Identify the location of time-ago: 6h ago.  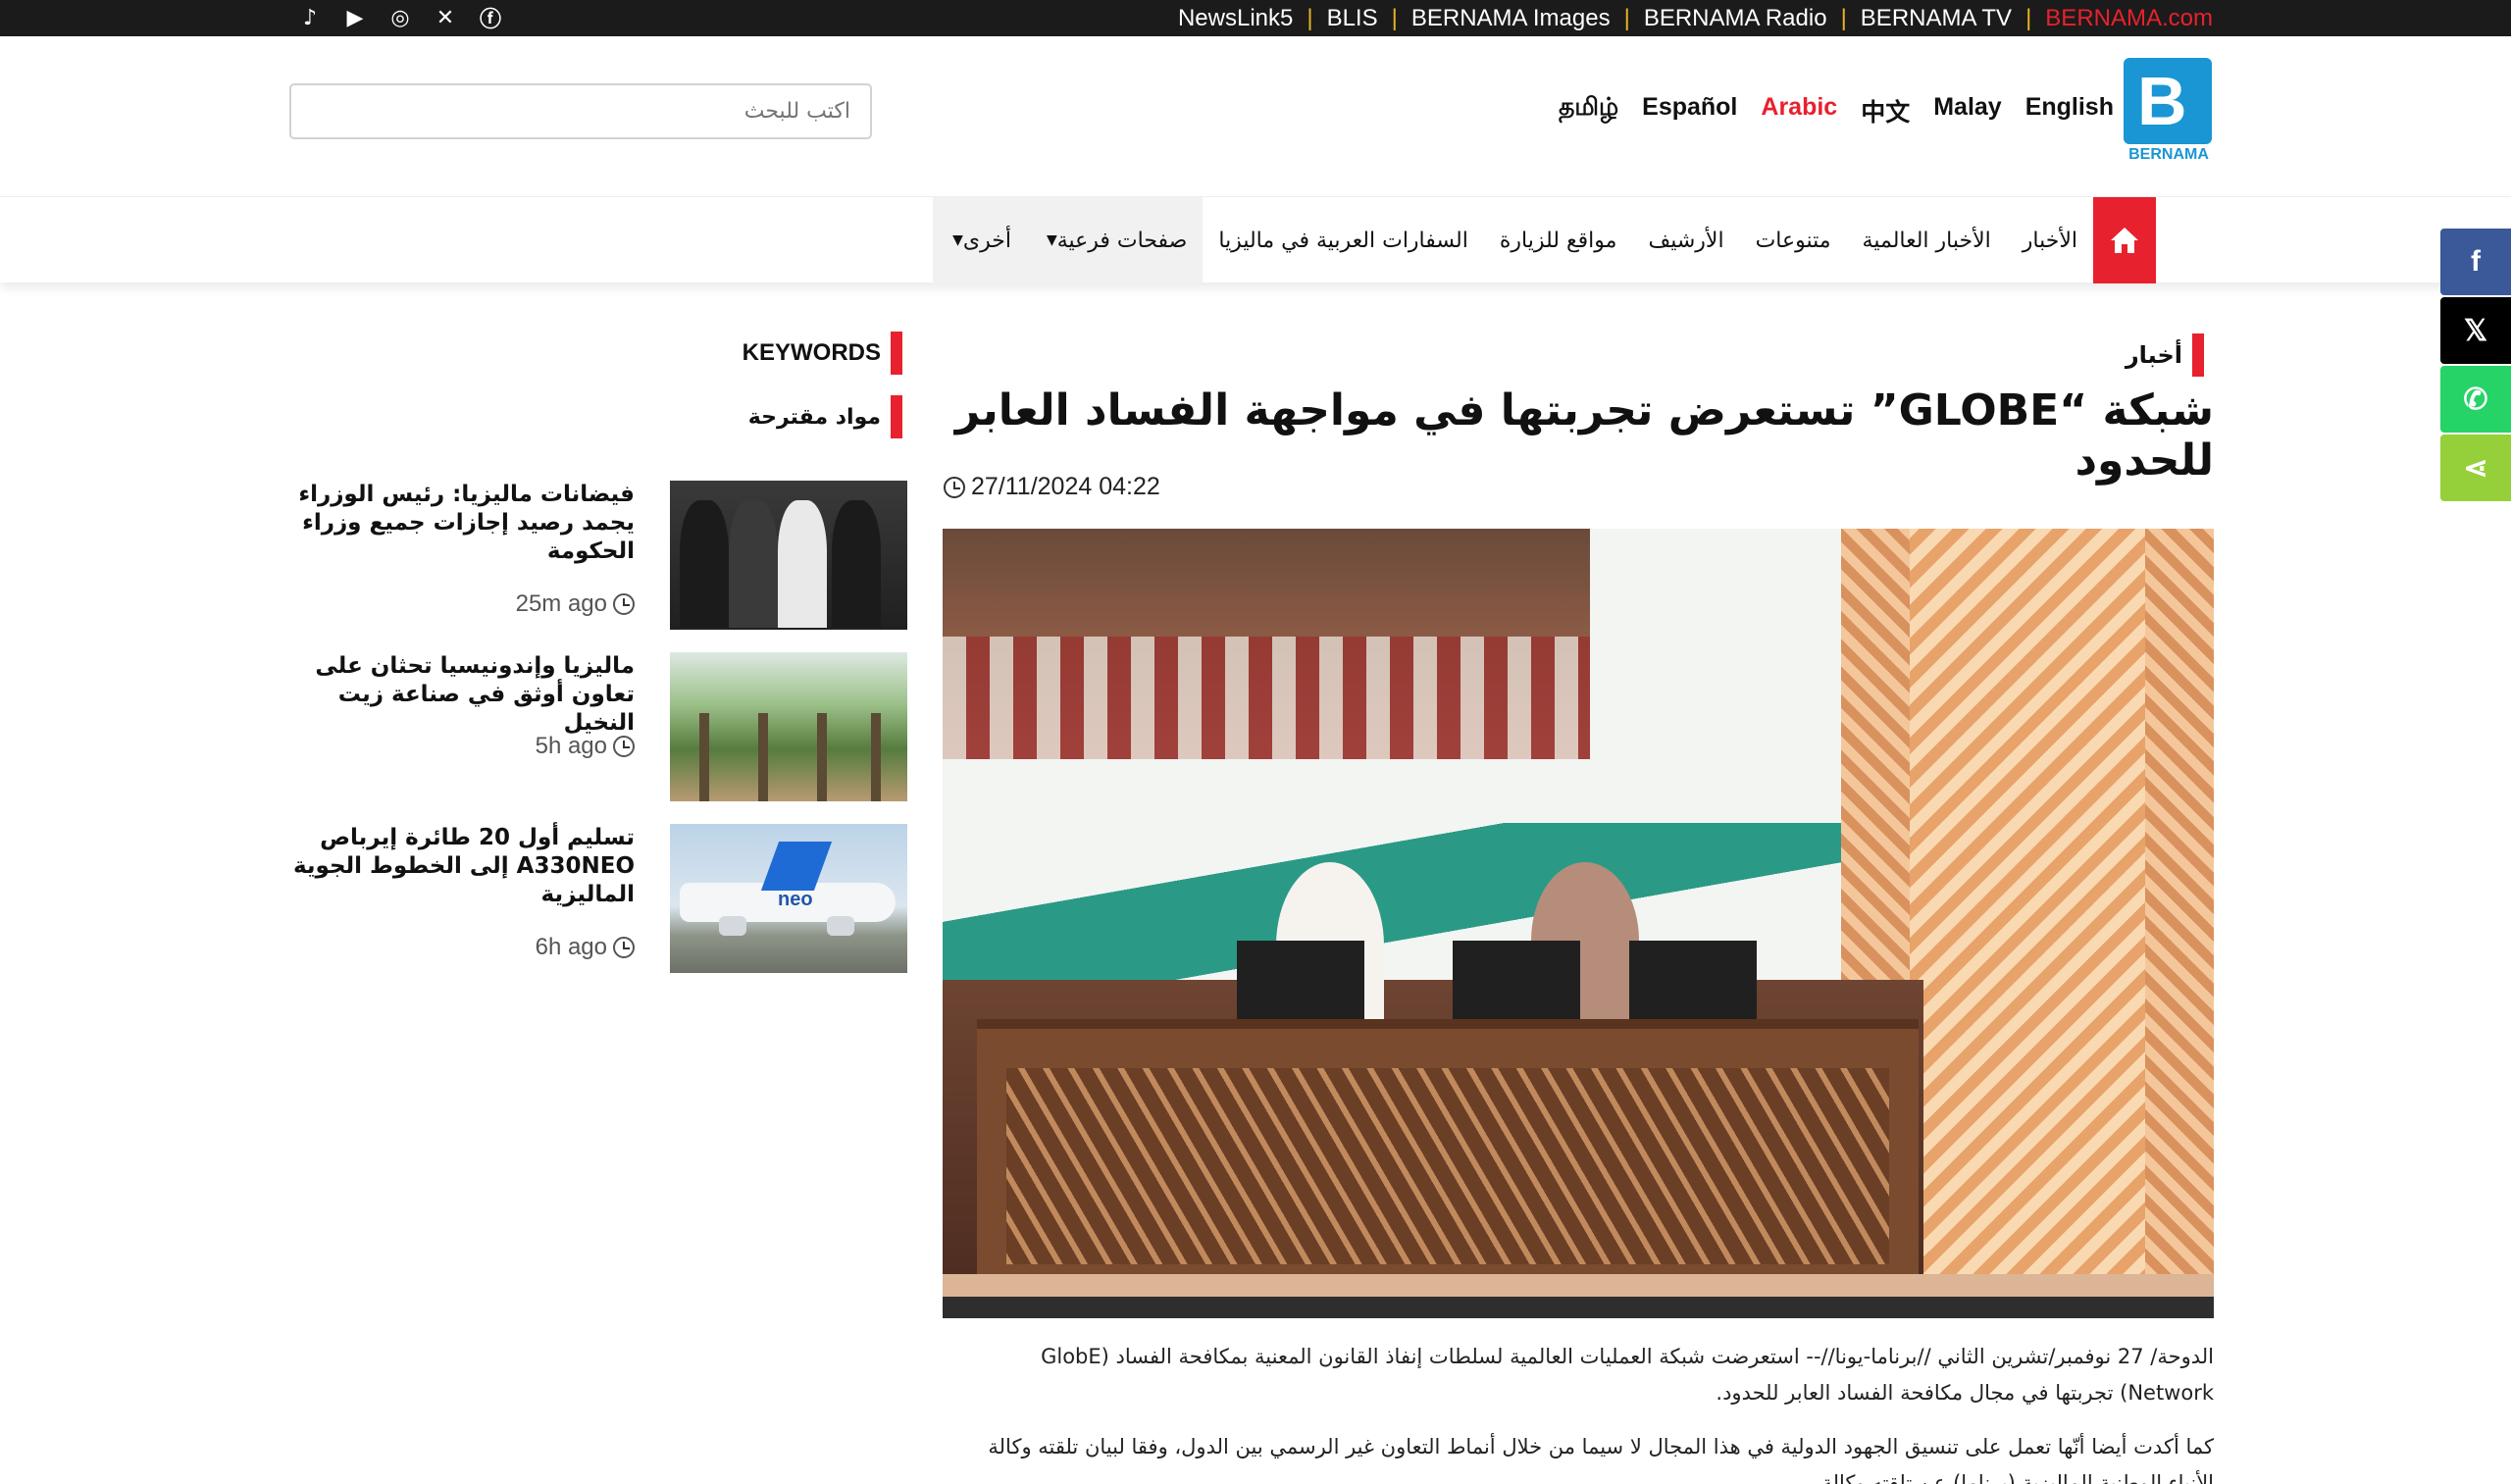
(571, 947).